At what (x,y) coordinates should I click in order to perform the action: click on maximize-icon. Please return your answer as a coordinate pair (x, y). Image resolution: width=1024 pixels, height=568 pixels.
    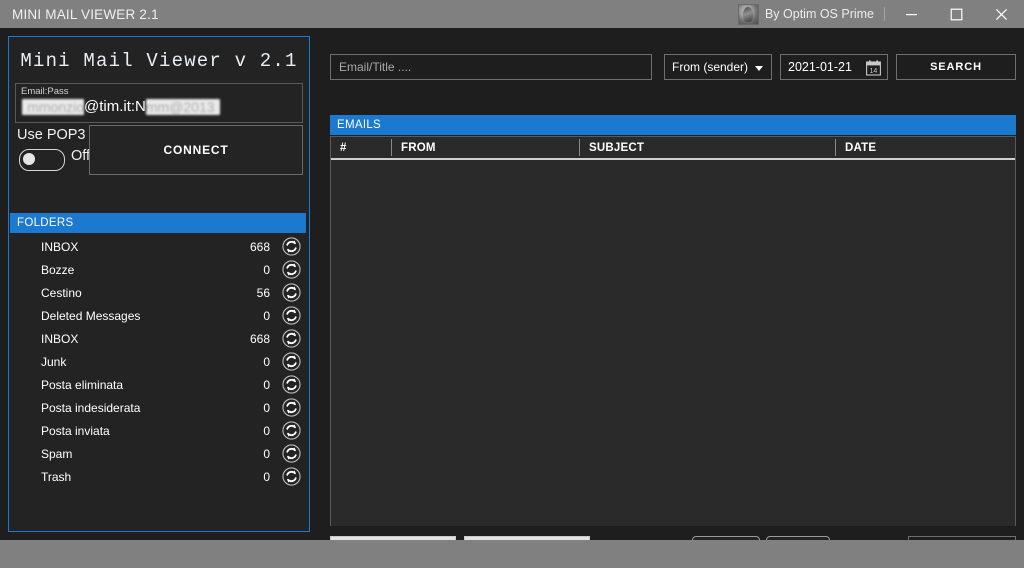
    Looking at the image, I should click on (956, 14).